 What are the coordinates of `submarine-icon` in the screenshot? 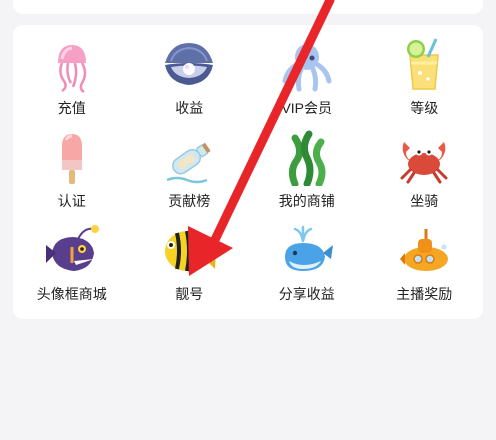 It's located at (424, 251).